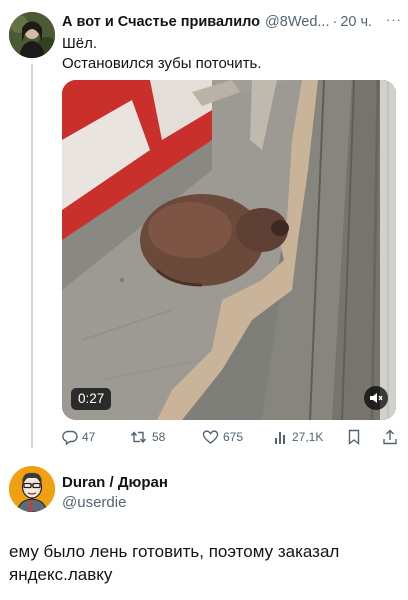  I want to click on reply-button: 47, so click(78, 437).